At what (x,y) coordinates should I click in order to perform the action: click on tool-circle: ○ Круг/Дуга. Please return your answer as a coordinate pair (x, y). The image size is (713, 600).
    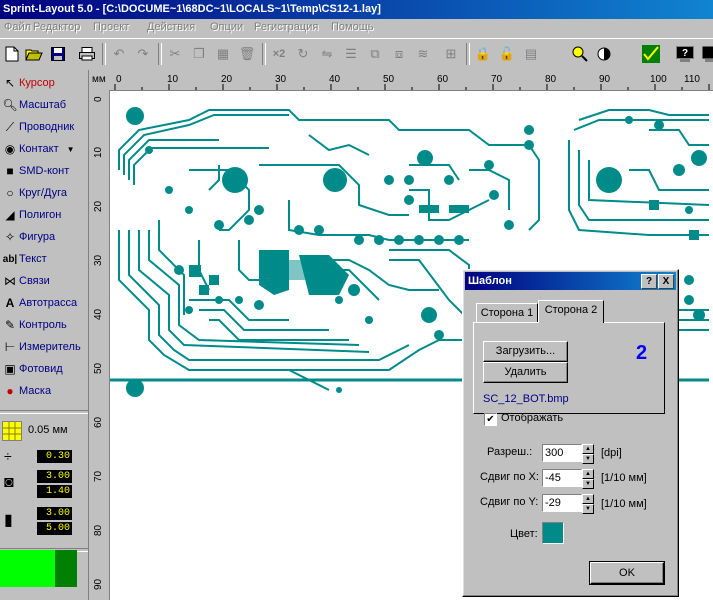
    Looking at the image, I should click on (44, 193).